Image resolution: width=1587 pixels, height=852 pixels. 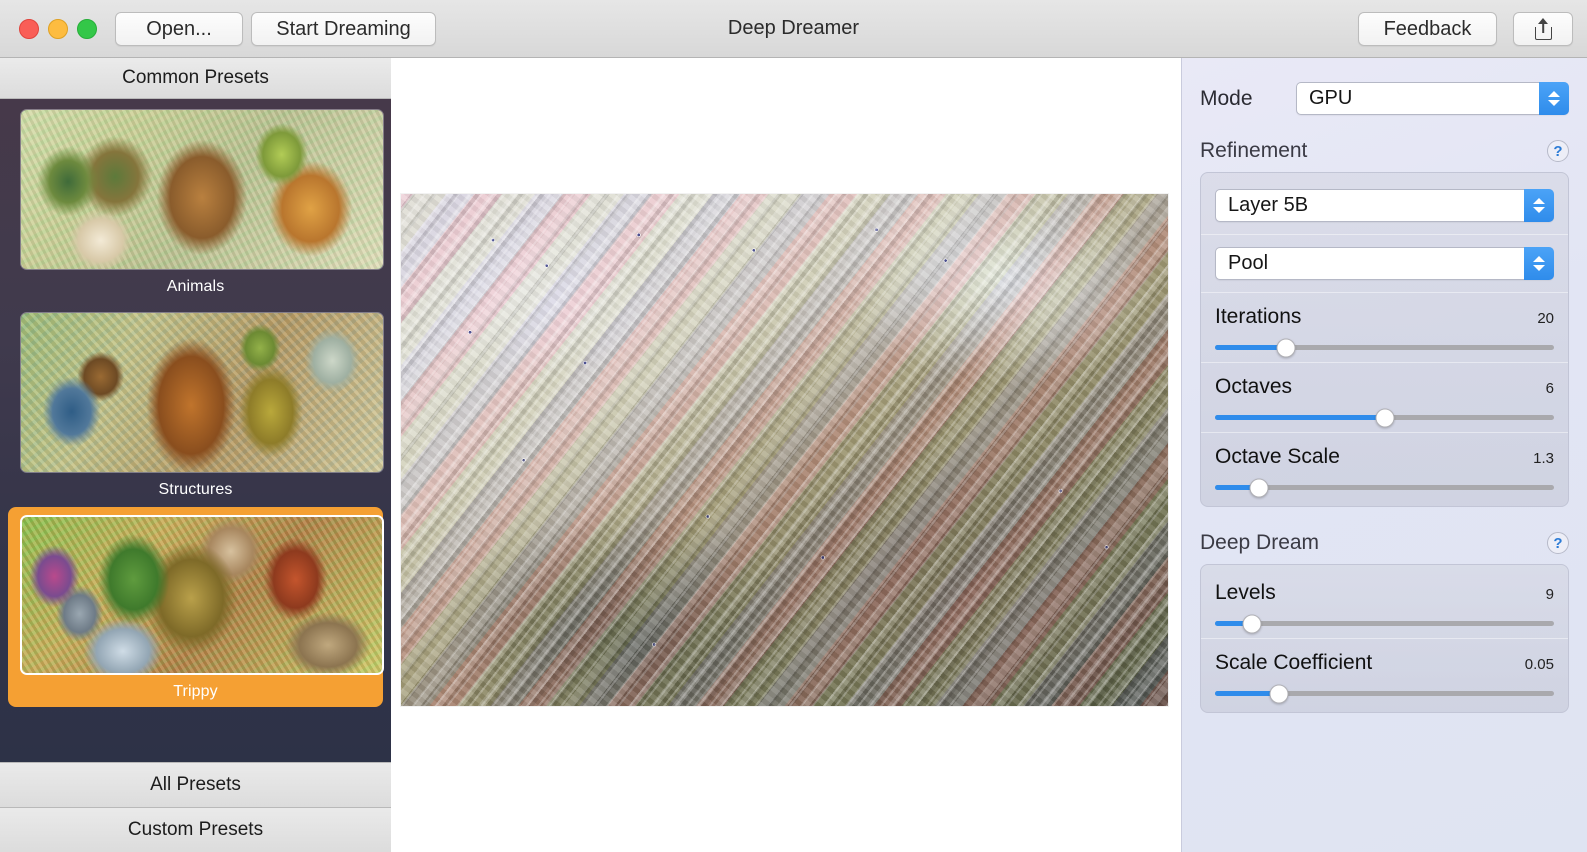 I want to click on sidebar-footer: All Presets Custom Presets, so click(x=195, y=807).